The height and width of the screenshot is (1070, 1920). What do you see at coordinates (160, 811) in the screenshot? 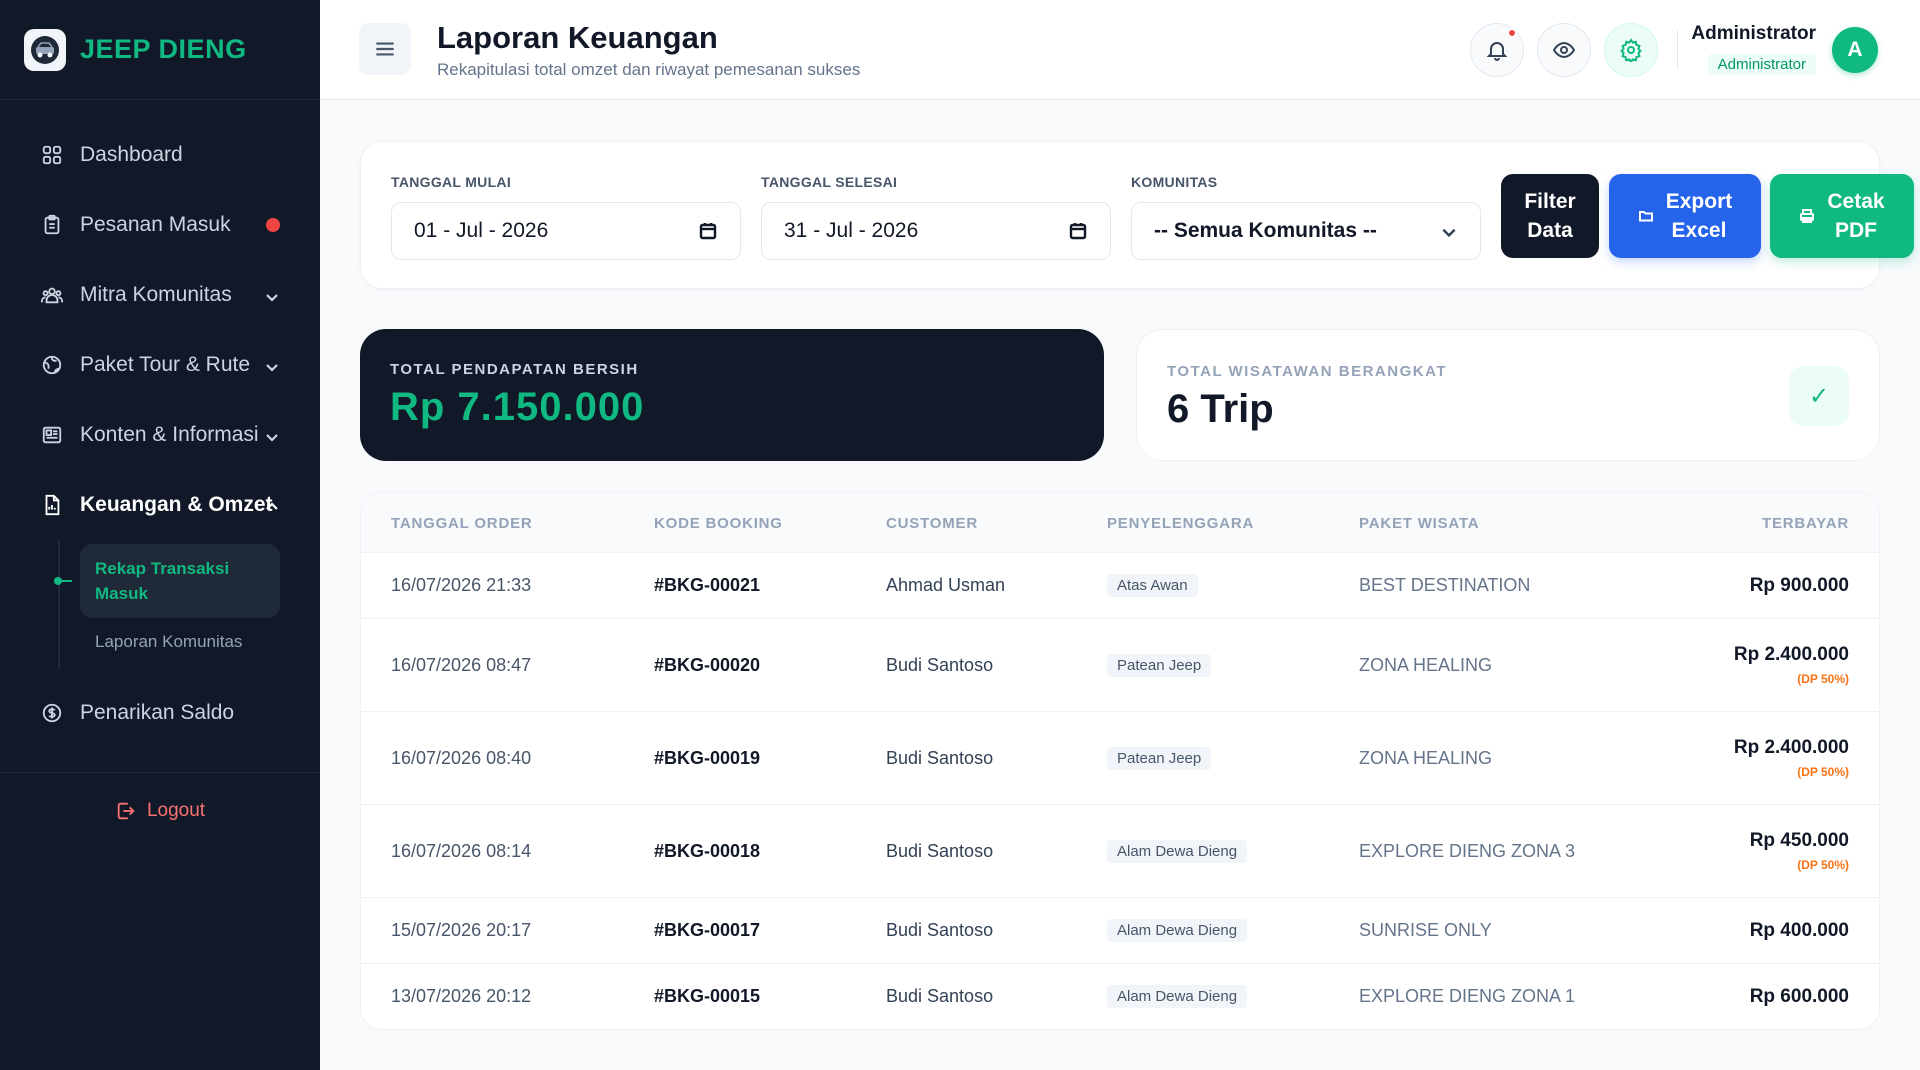
I see `logout-button: Logout` at bounding box center [160, 811].